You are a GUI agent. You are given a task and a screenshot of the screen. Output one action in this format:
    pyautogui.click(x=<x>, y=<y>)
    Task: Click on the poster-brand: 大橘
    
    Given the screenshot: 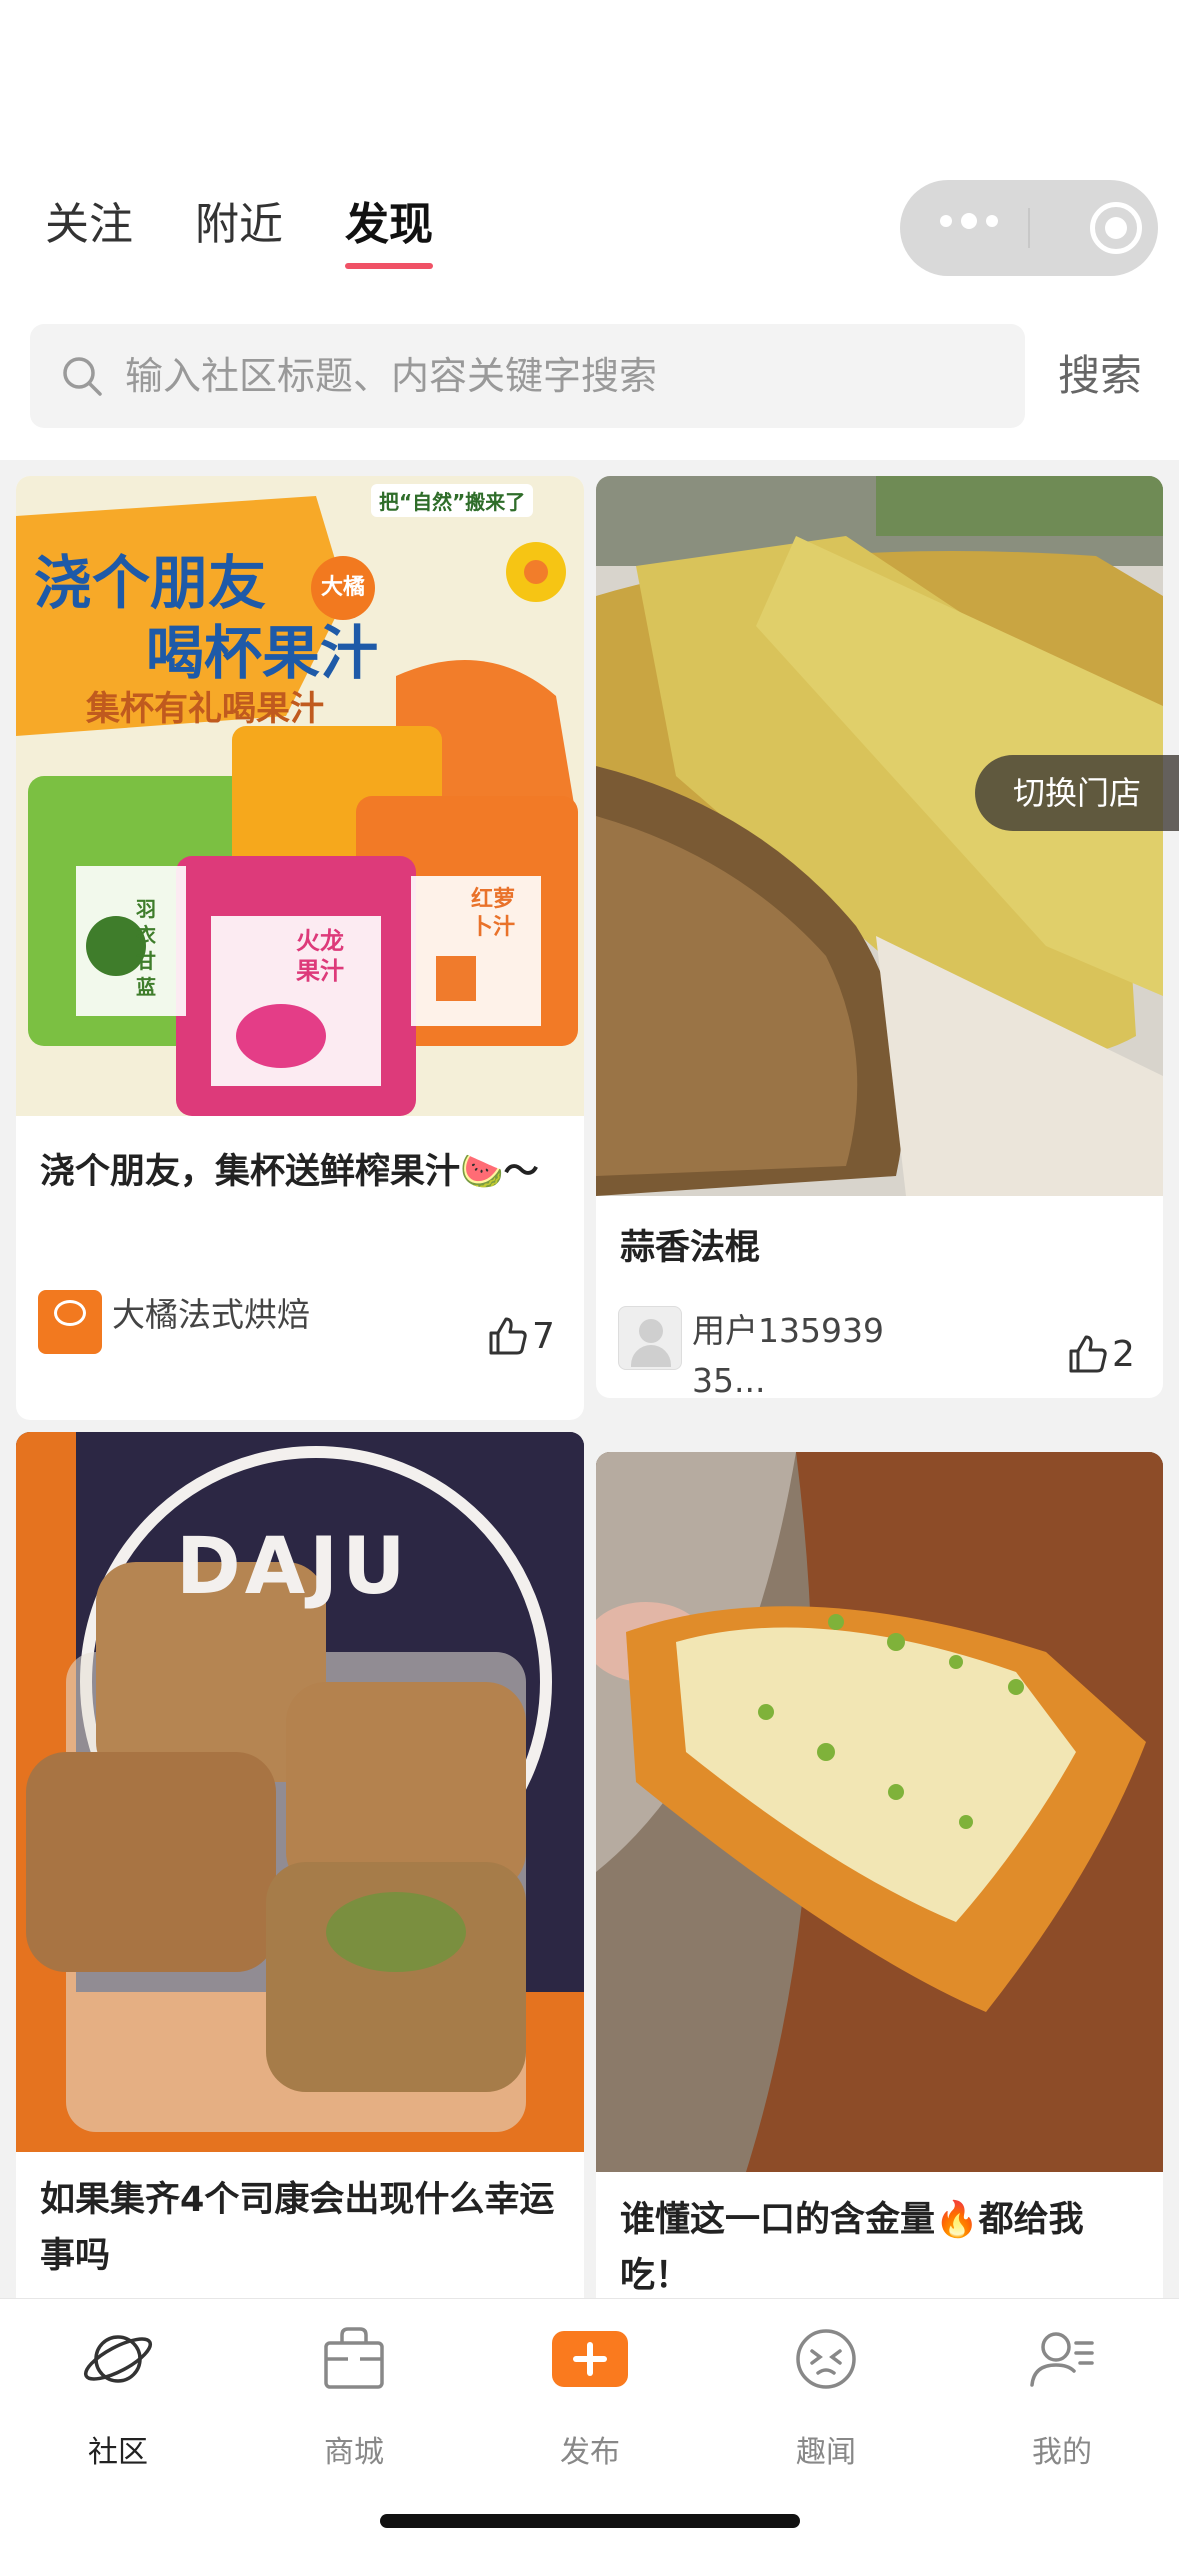 What is the action you would take?
    pyautogui.click(x=343, y=588)
    